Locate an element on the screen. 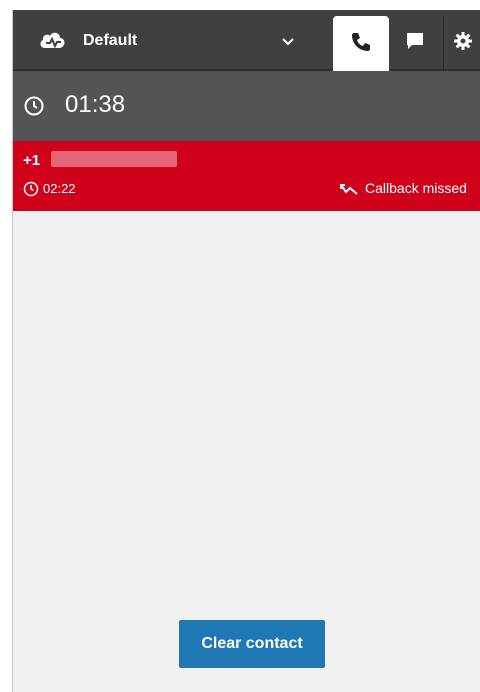 The width and height of the screenshot is (480, 692). phone-icon is located at coordinates (361, 44).